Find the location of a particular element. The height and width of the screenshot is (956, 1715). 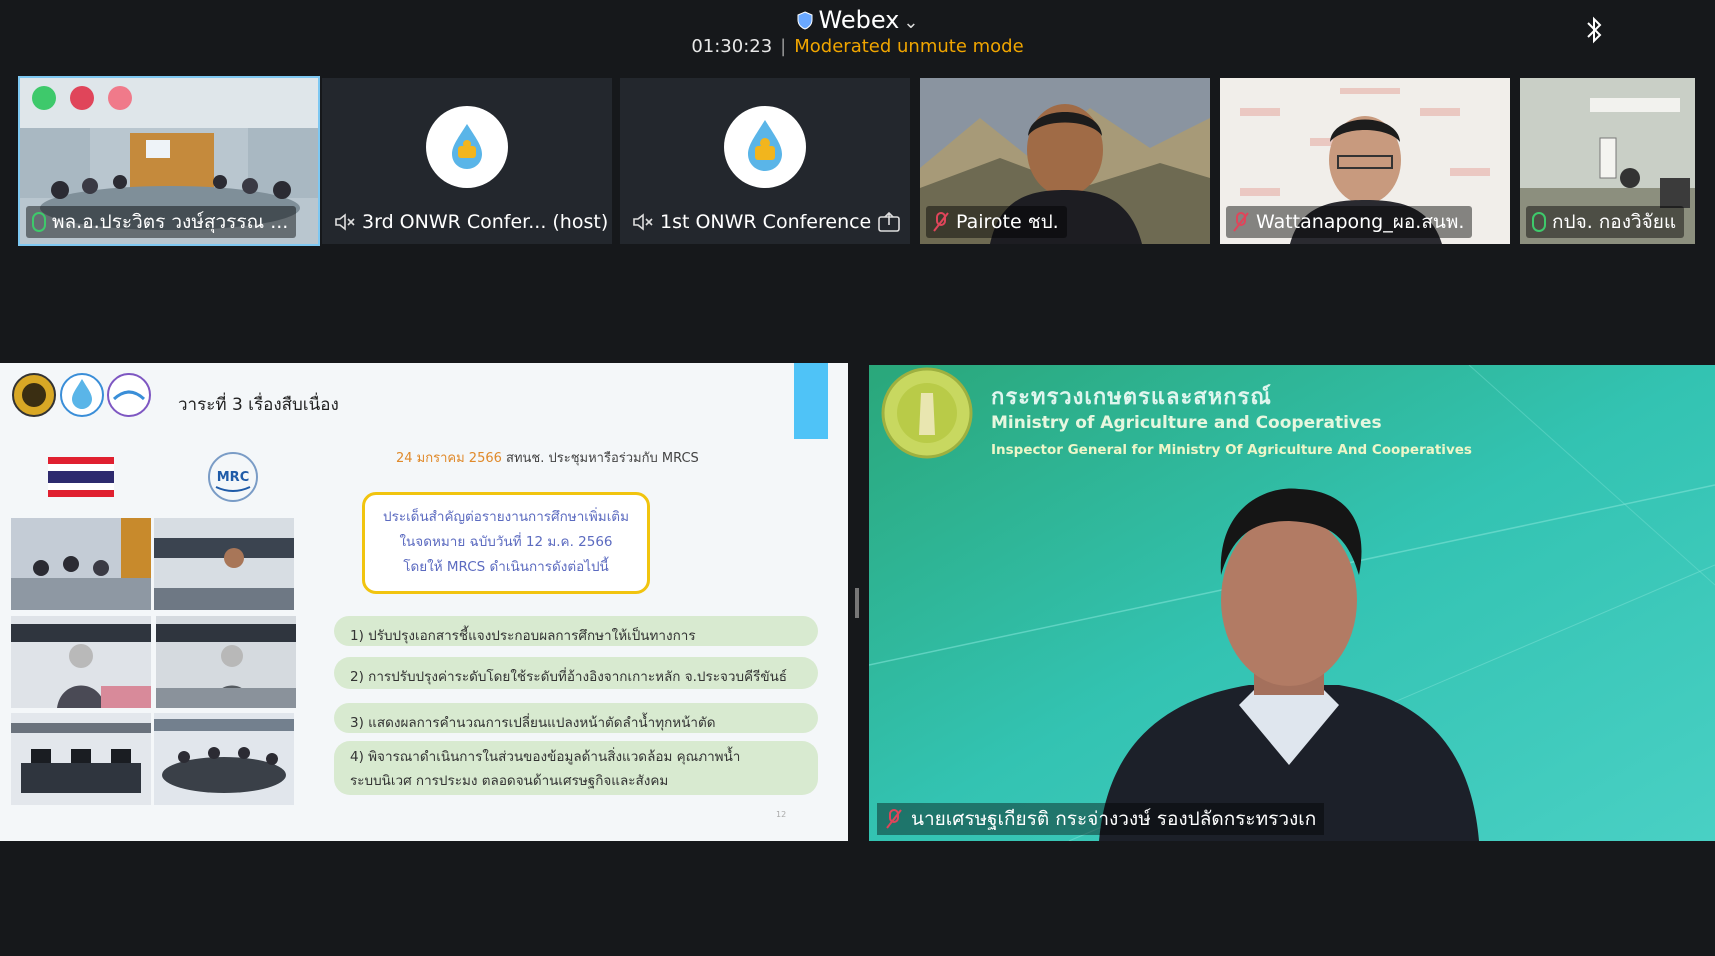

slide-date: 24 มกราคม 2566 is located at coordinates (449, 458).